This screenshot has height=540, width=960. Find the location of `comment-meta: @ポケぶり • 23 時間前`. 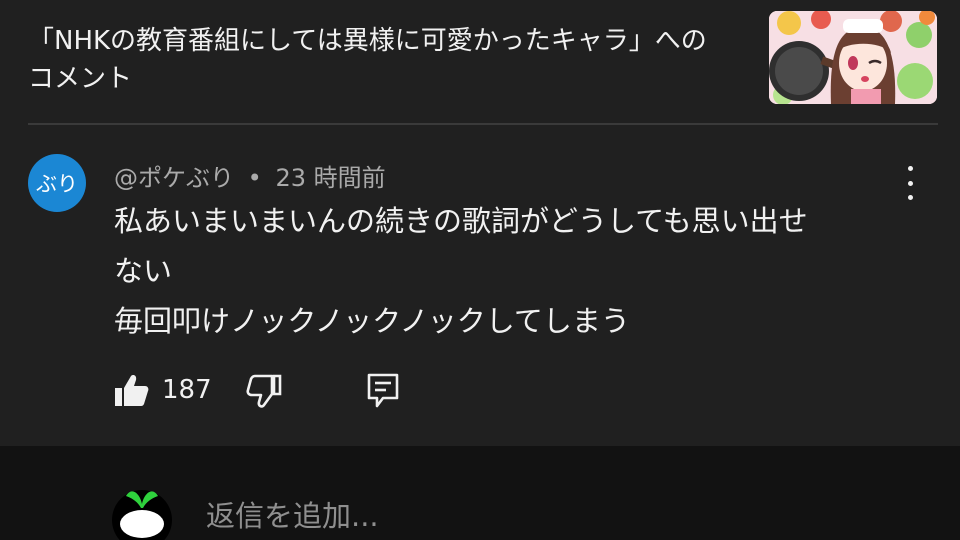

comment-meta: @ポケぶり • 23 時間前 is located at coordinates (250, 175).